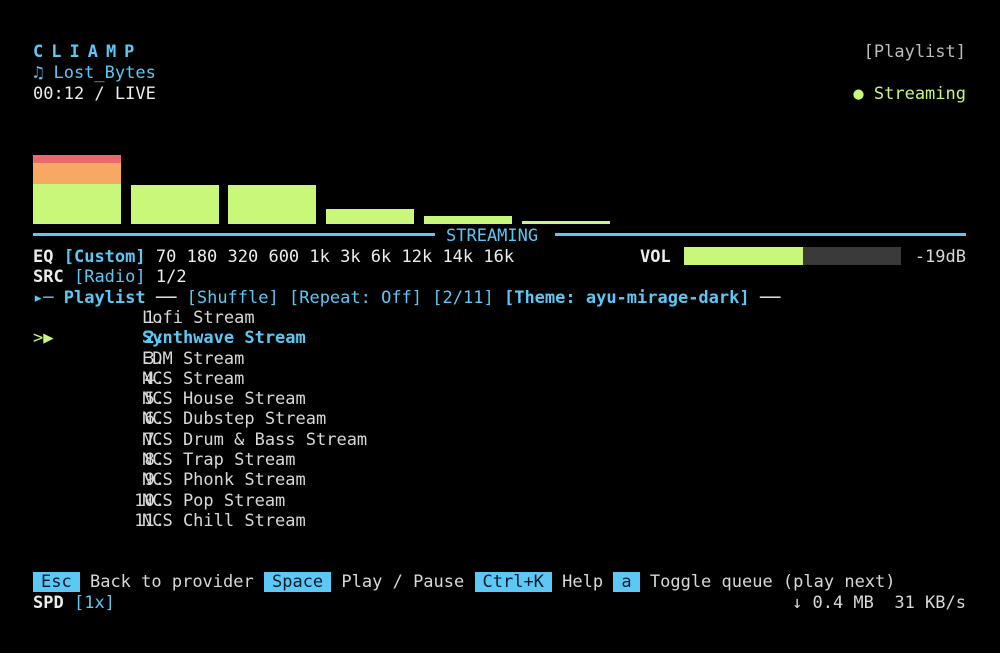 The image size is (1000, 653). What do you see at coordinates (483, 440) in the screenshot?
I see `playlist-item: 7. NCS Drum & Bass Stream` at bounding box center [483, 440].